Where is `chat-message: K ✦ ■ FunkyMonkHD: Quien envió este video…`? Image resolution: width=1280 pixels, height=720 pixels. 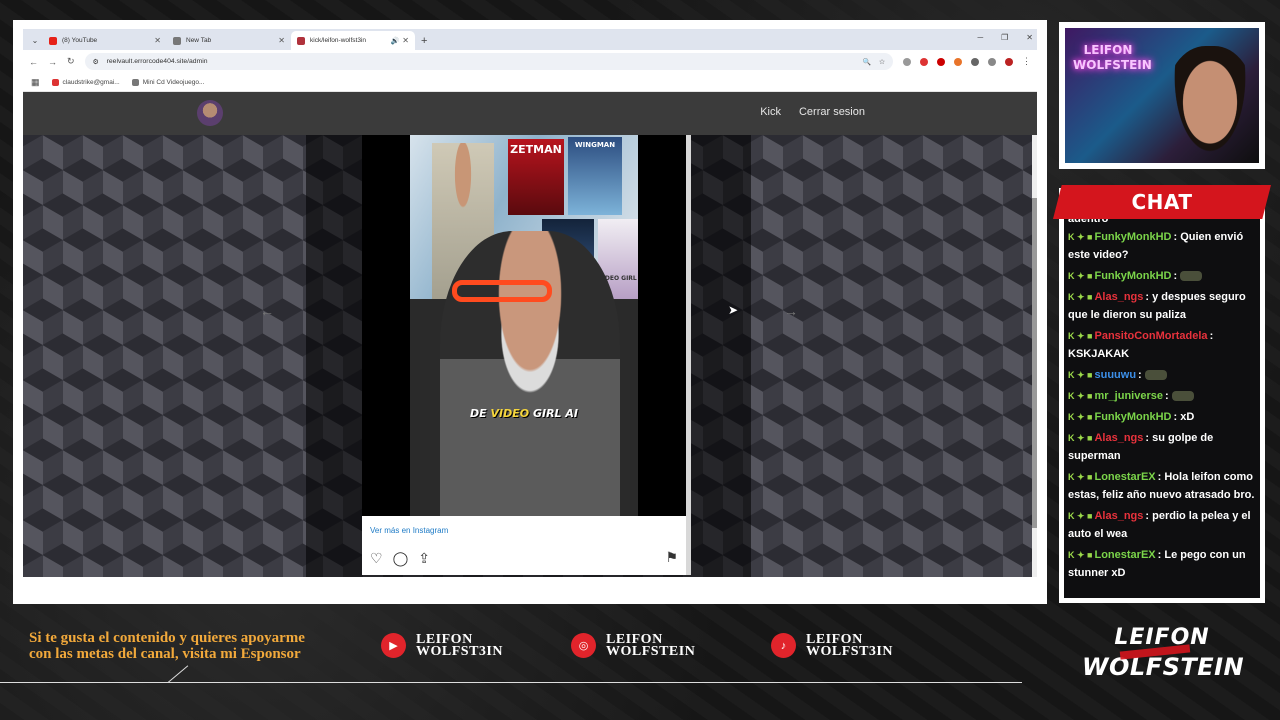
chat-message: K ✦ ■ FunkyMonkHD: Quien envió este video… is located at coordinates (1162, 246).